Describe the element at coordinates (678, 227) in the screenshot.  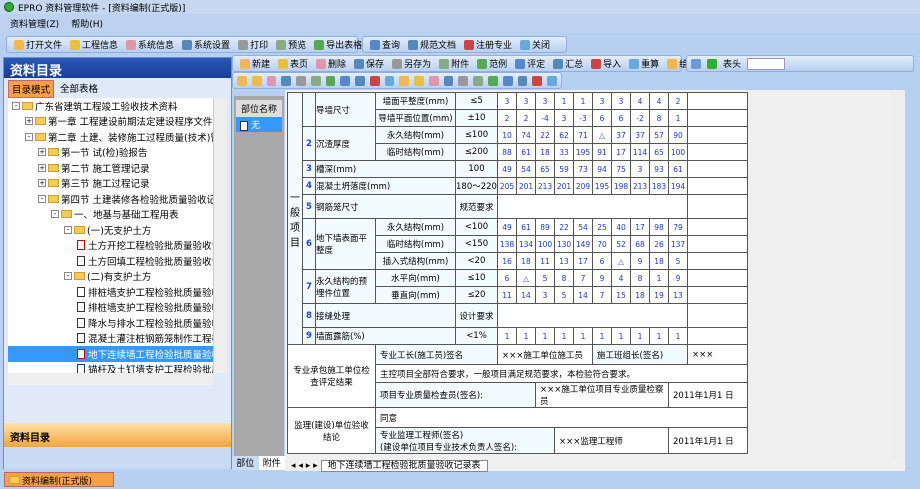
I see `measured-value: 79` at that location.